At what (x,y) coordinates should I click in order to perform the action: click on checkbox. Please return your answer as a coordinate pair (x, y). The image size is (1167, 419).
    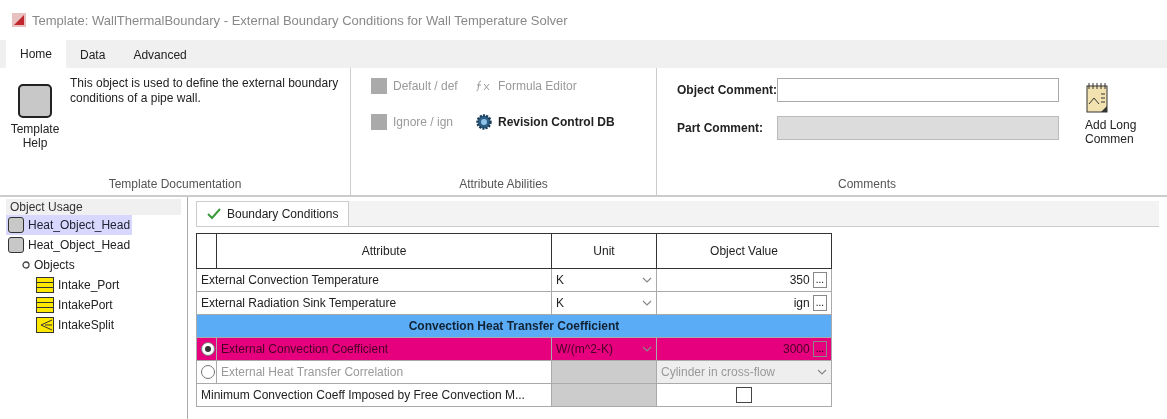
    Looking at the image, I should click on (744, 395).